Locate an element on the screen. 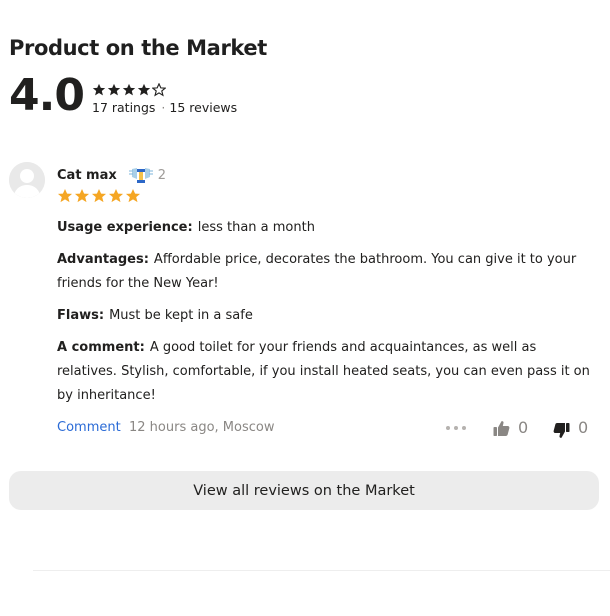 The width and height of the screenshot is (610, 616). review-stars is located at coordinates (99, 196).